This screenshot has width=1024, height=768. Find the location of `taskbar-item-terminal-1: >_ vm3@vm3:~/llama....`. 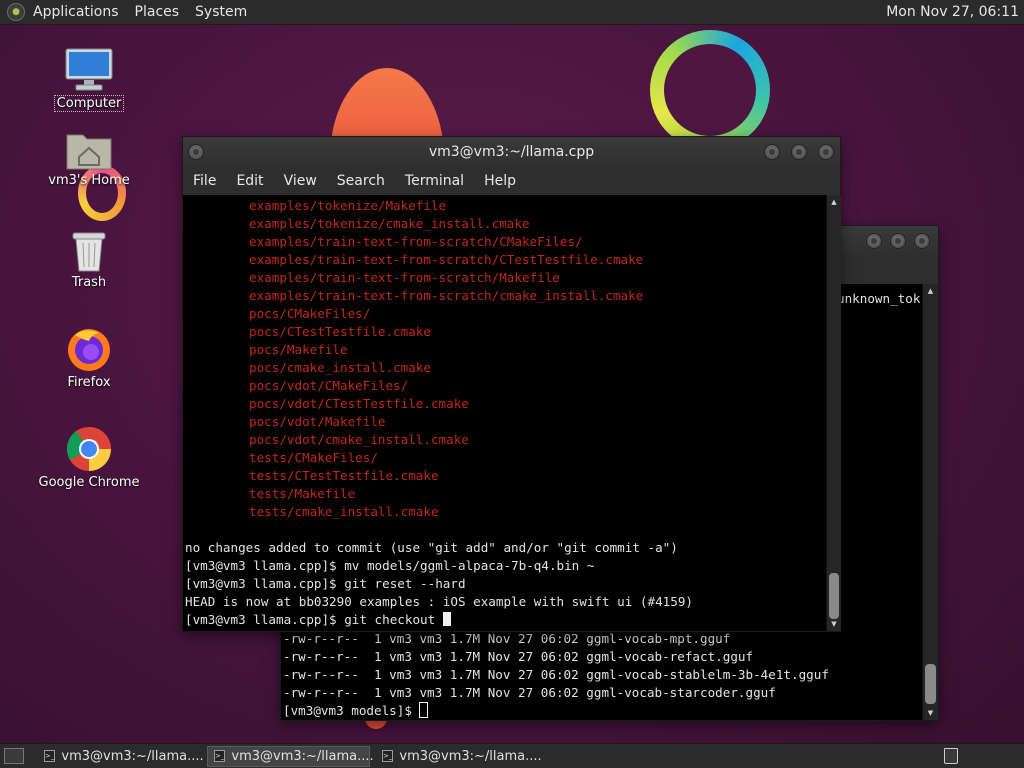

taskbar-item-terminal-1: >_ vm3@vm3:~/llama.... is located at coordinates (121, 756).